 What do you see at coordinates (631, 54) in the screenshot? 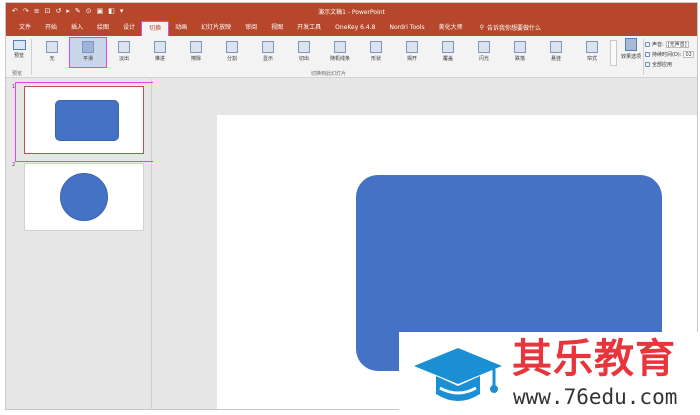
I see `effect-options-button: 效果选项` at bounding box center [631, 54].